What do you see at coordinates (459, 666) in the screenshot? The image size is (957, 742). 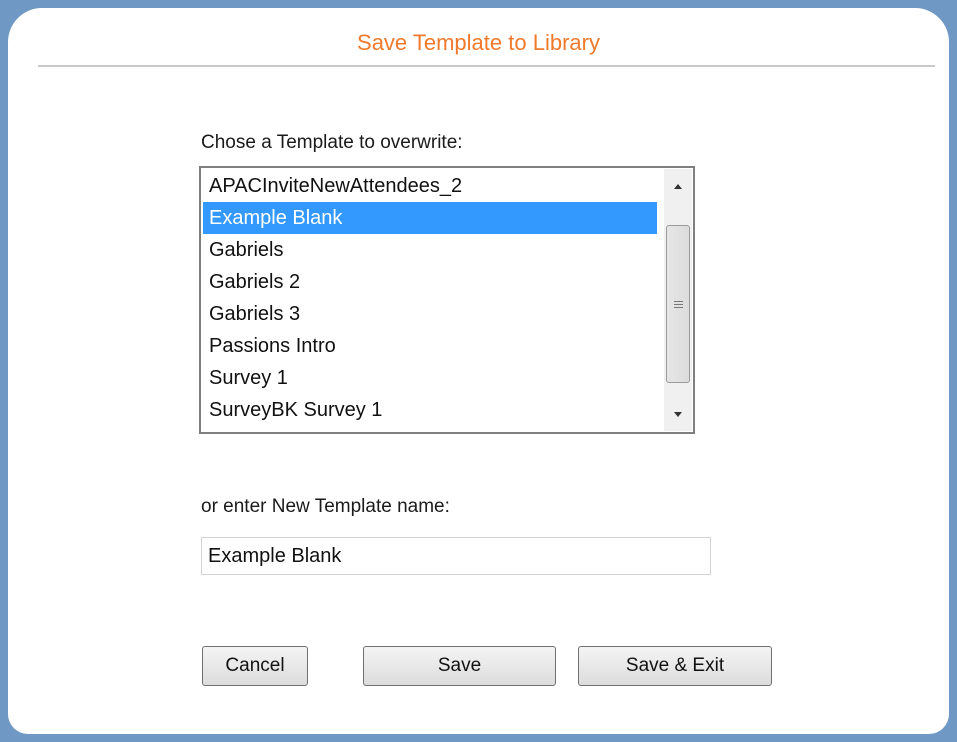 I see `save-button: Save` at bounding box center [459, 666].